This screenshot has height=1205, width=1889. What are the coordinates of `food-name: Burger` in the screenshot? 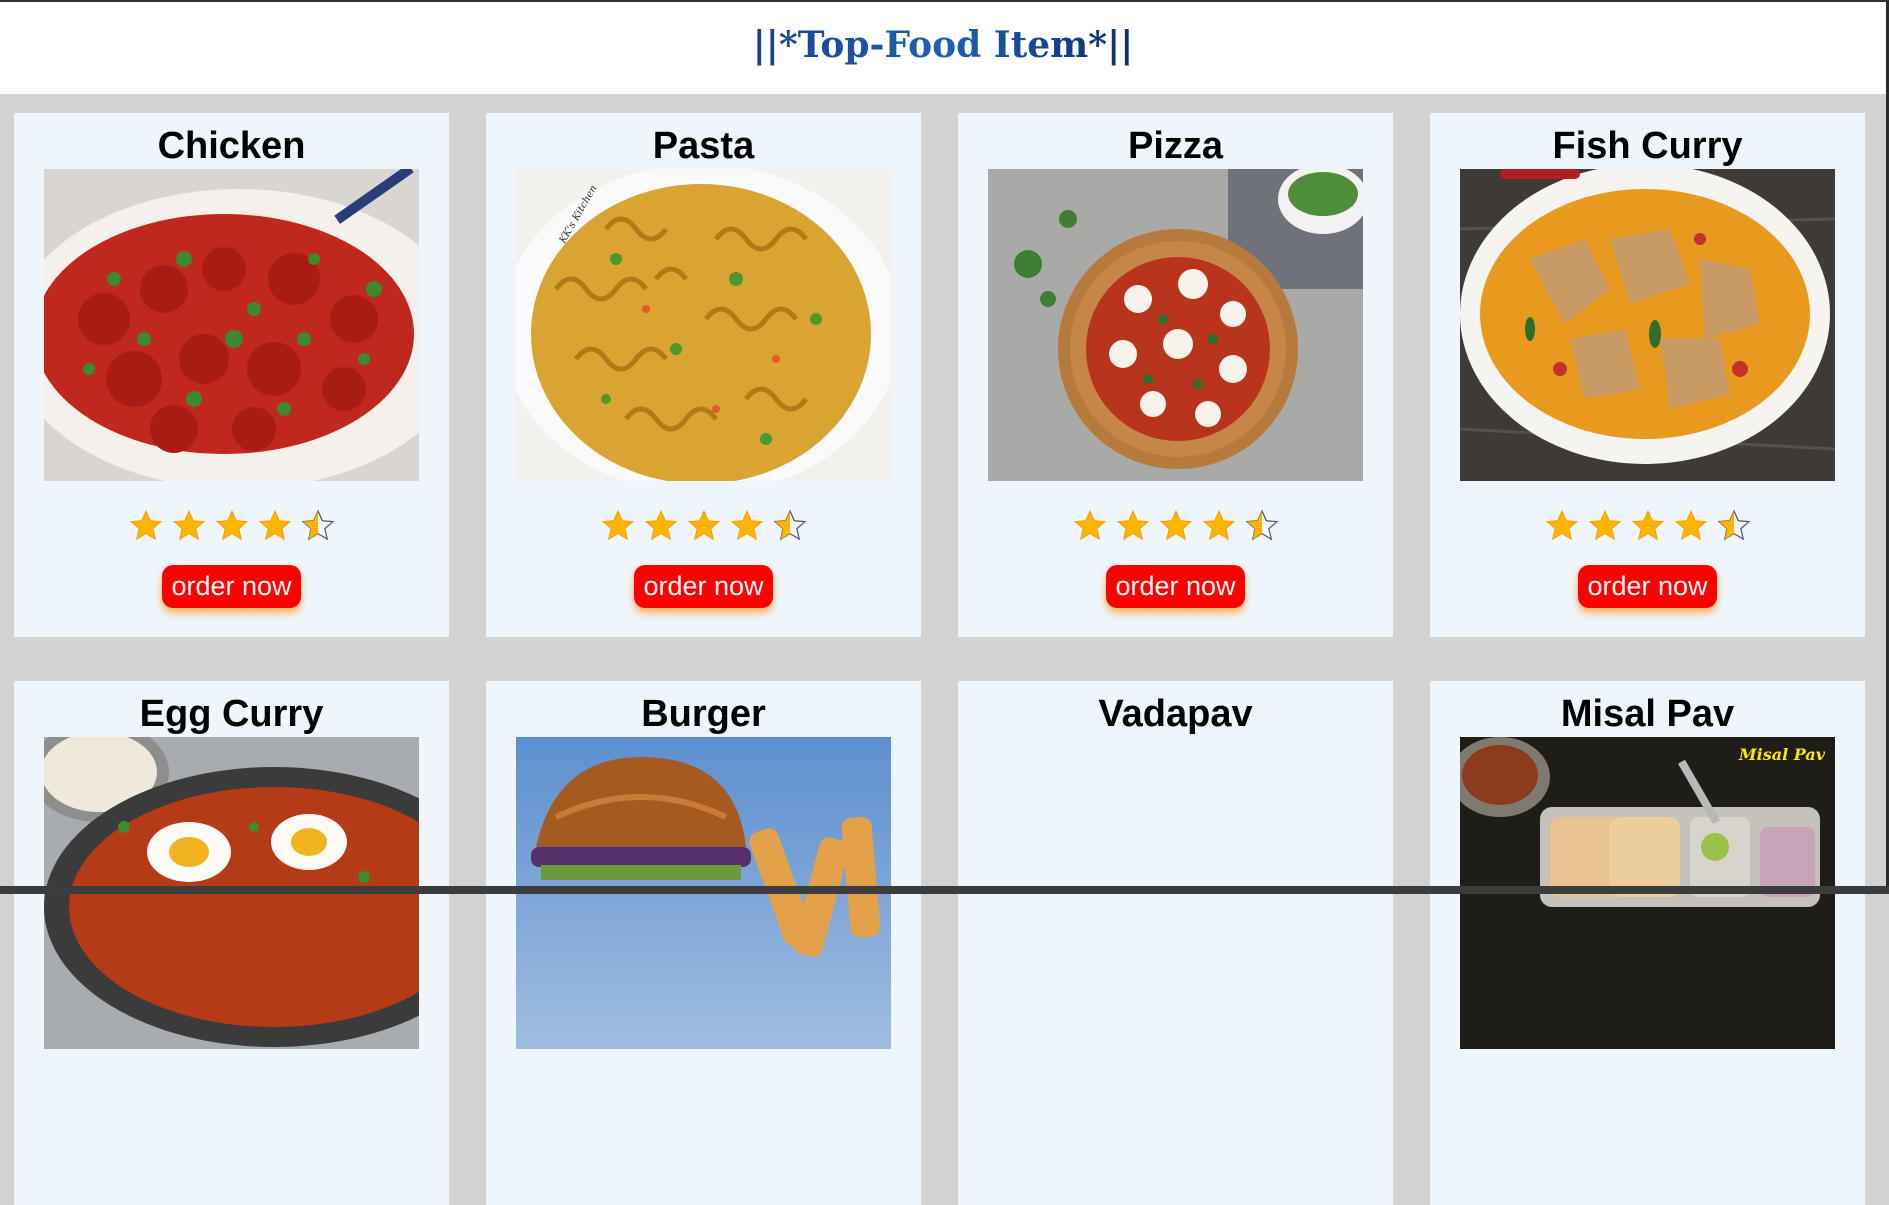 It's located at (703, 714).